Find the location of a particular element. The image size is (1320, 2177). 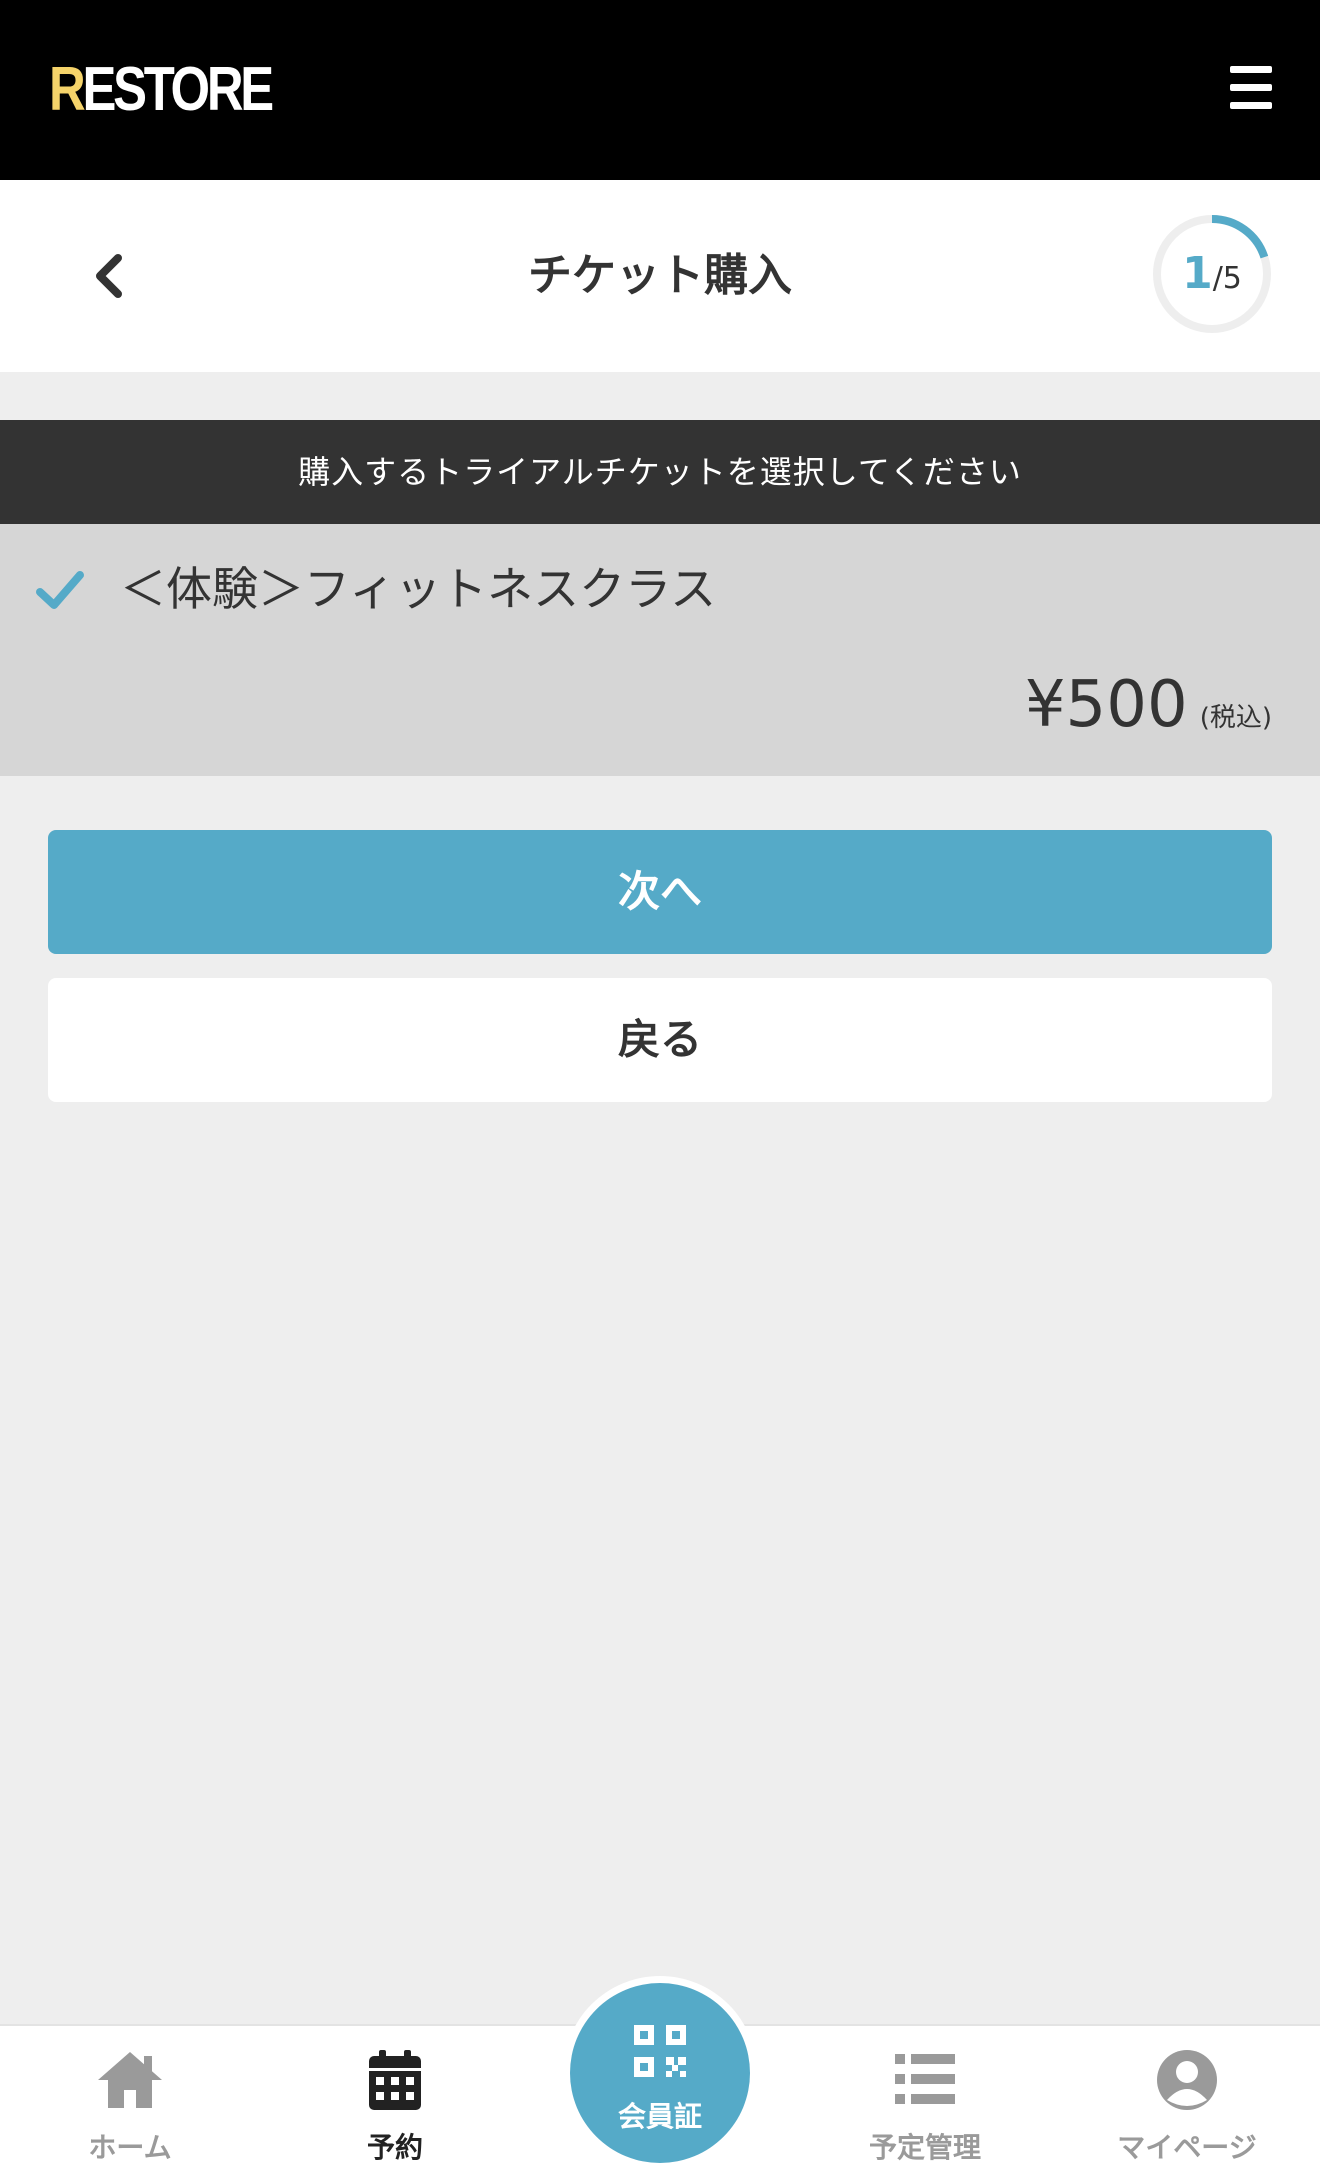

nav-item-member-card: 会員証 is located at coordinates (660, 2073).